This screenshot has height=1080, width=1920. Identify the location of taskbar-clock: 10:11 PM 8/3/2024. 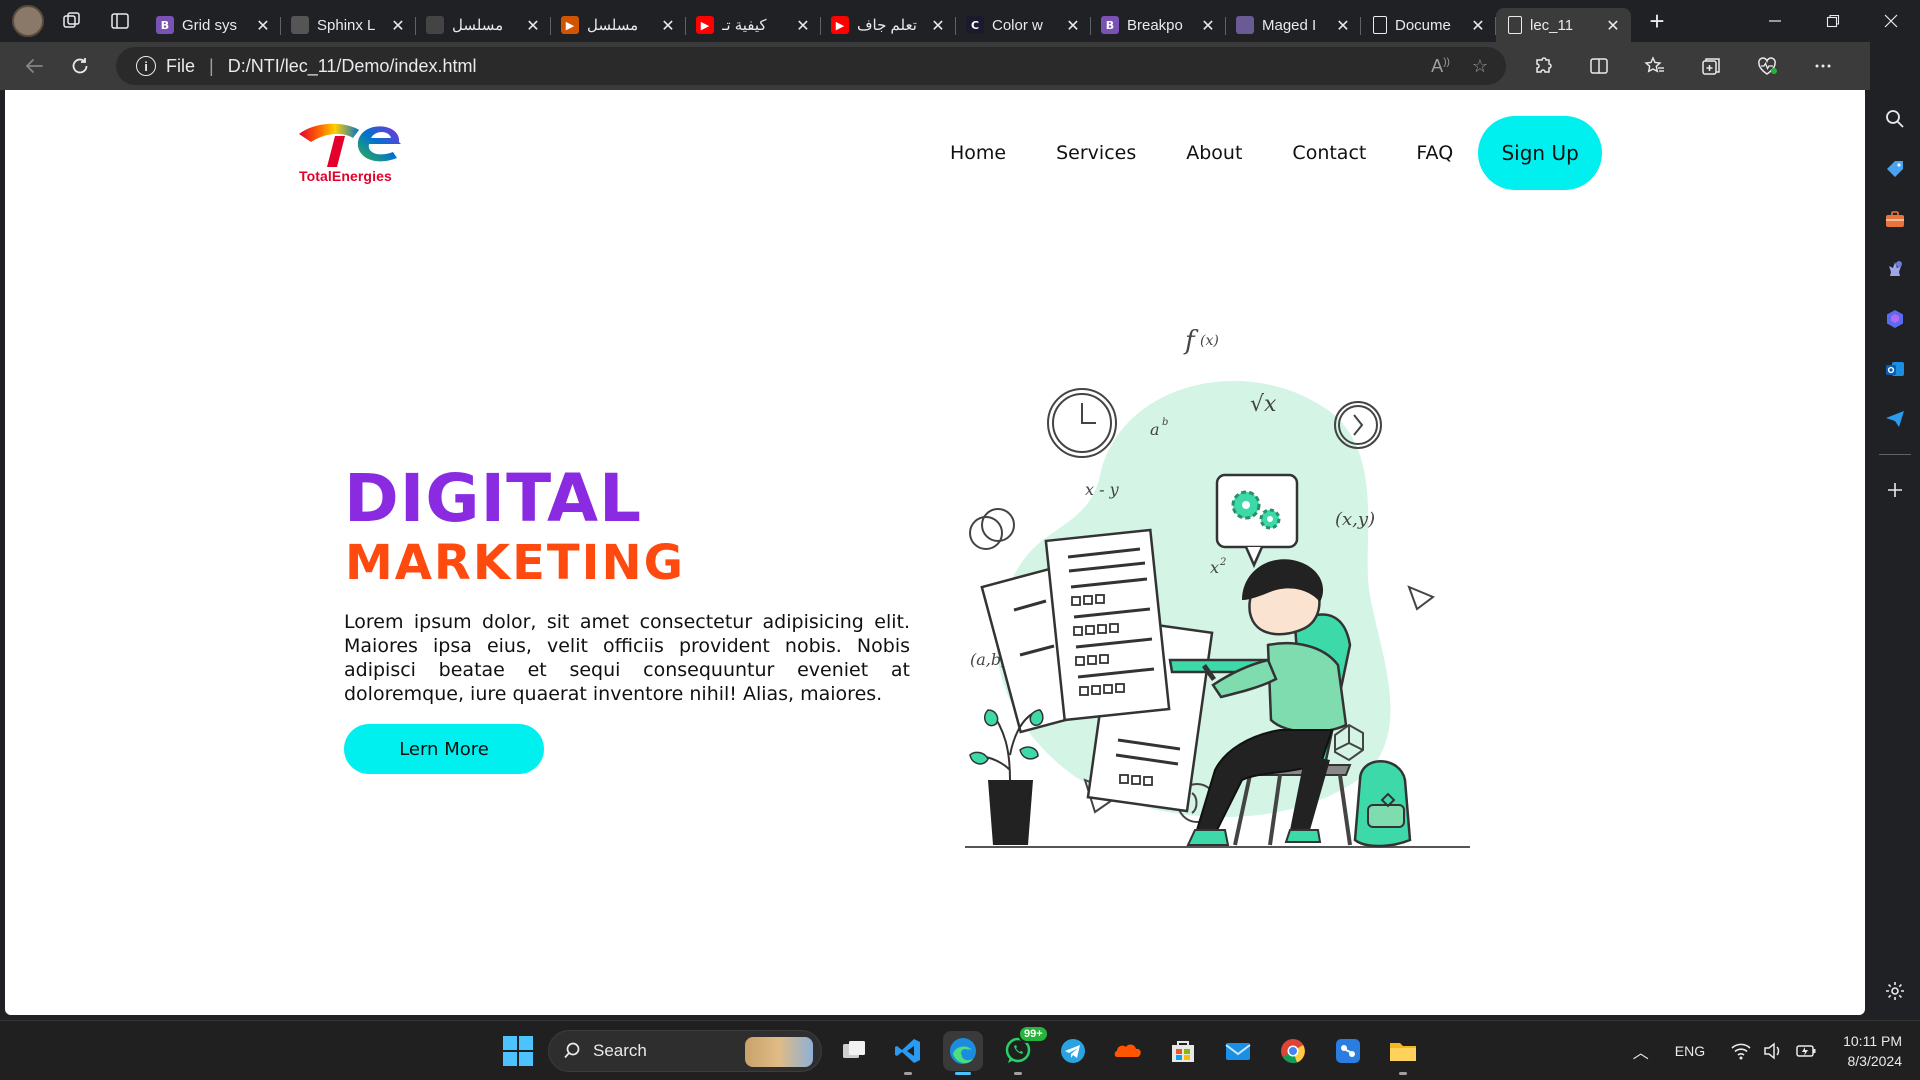
(1872, 1051).